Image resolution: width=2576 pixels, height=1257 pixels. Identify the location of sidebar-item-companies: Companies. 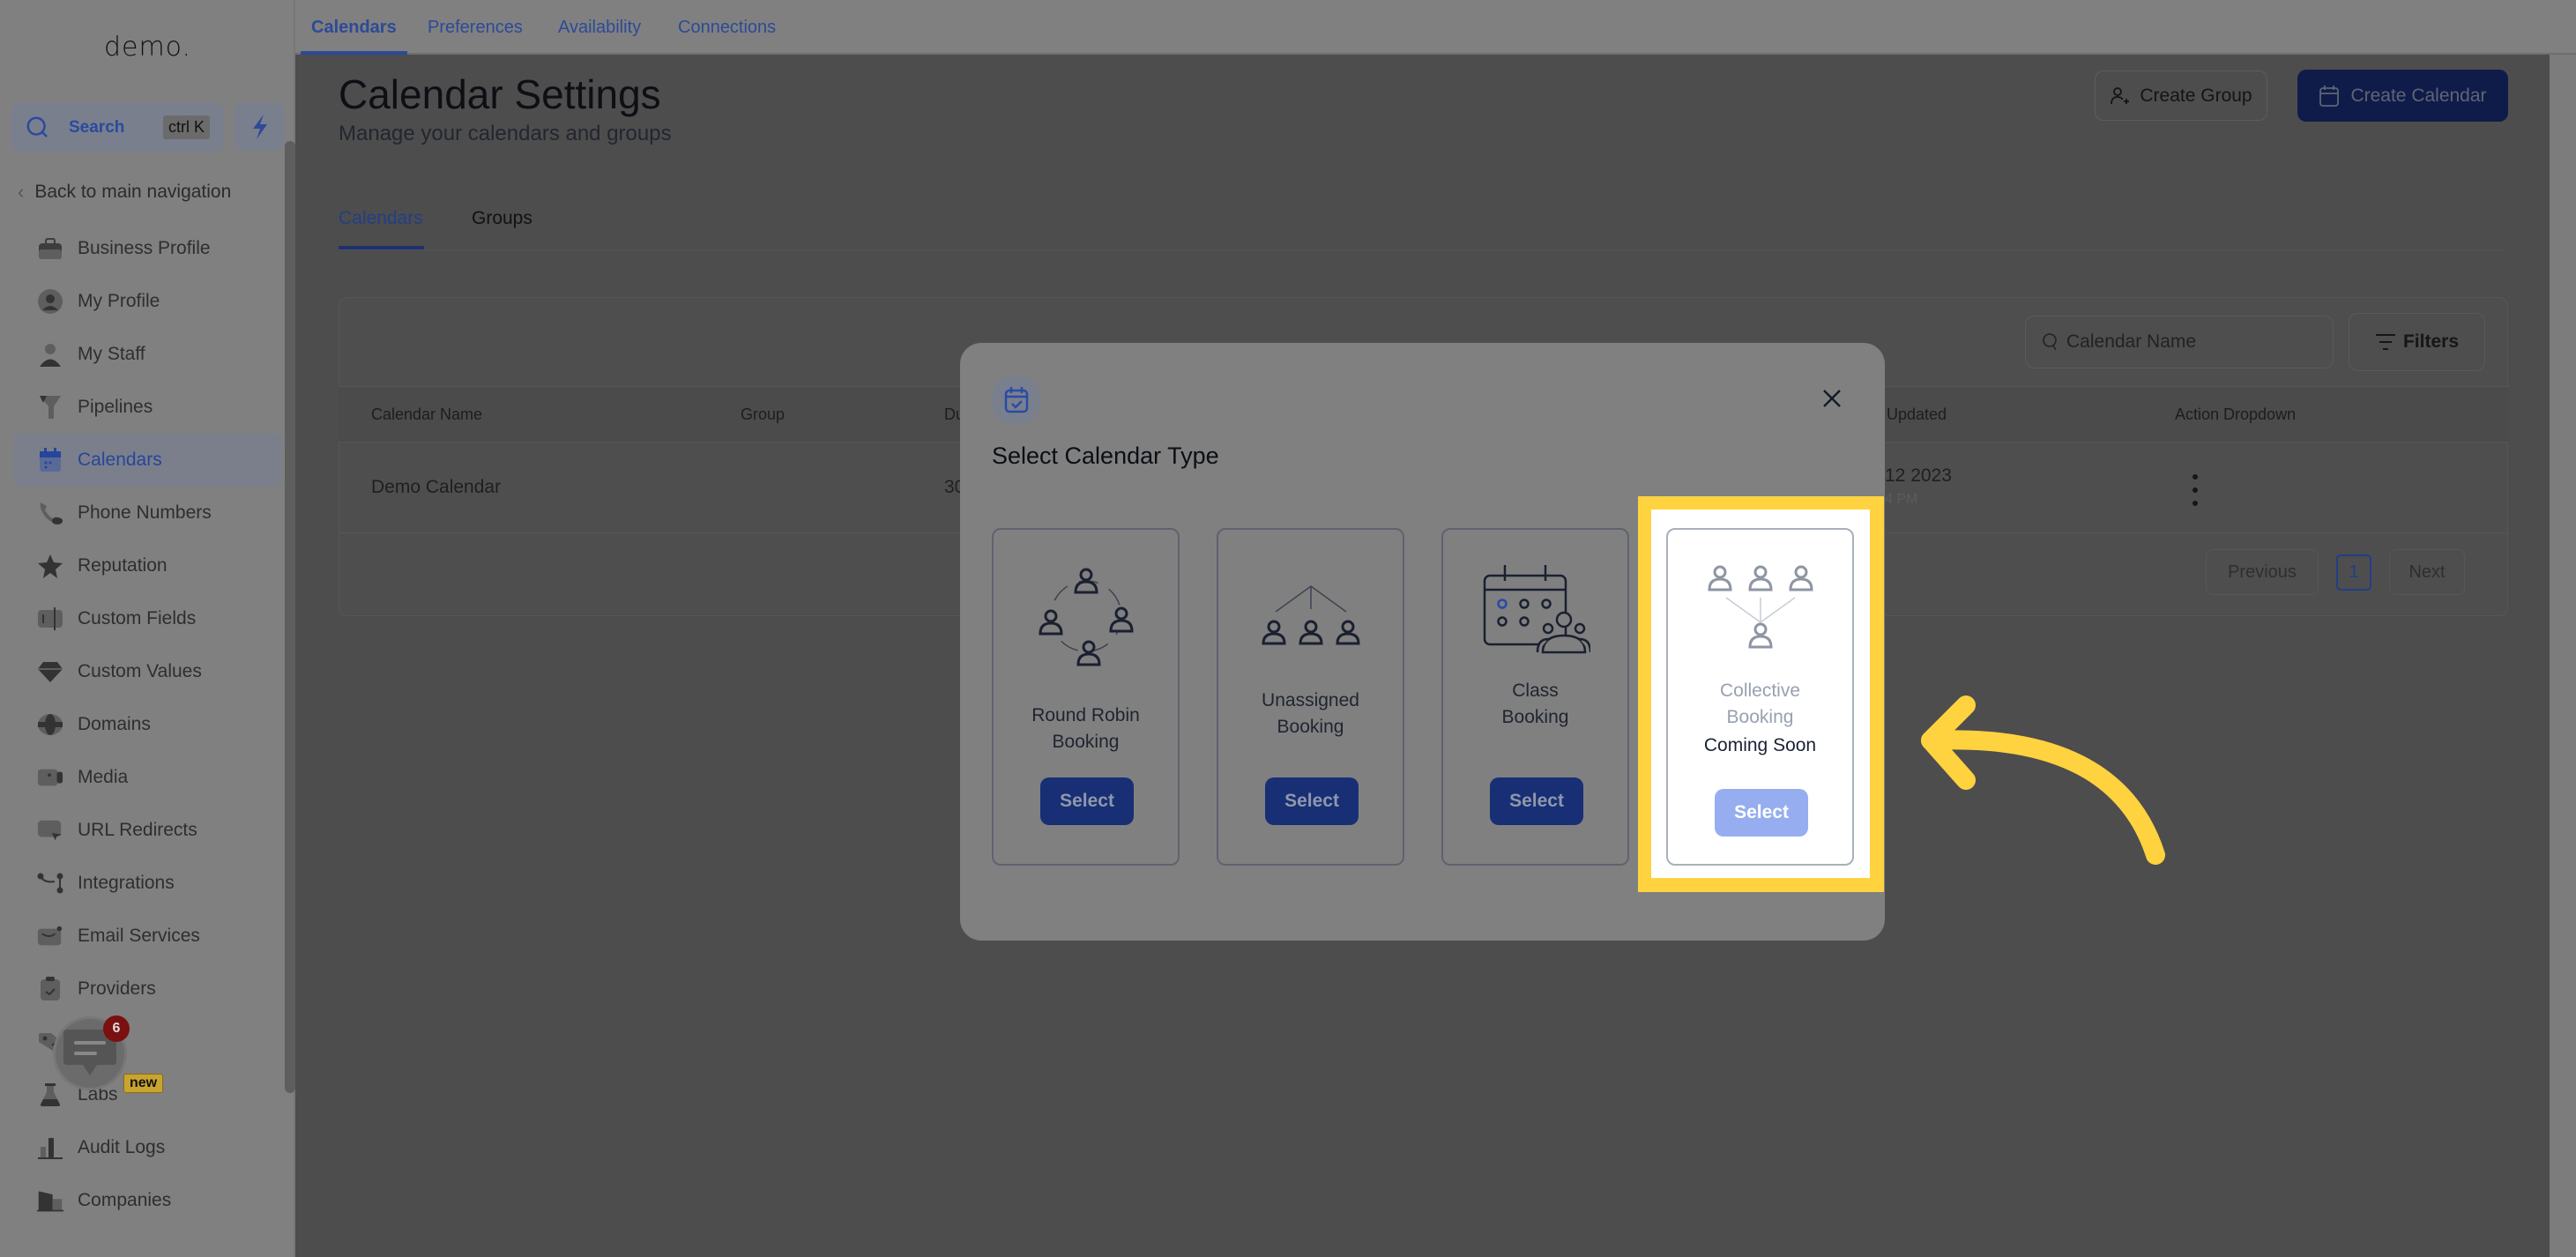
(147, 1200).